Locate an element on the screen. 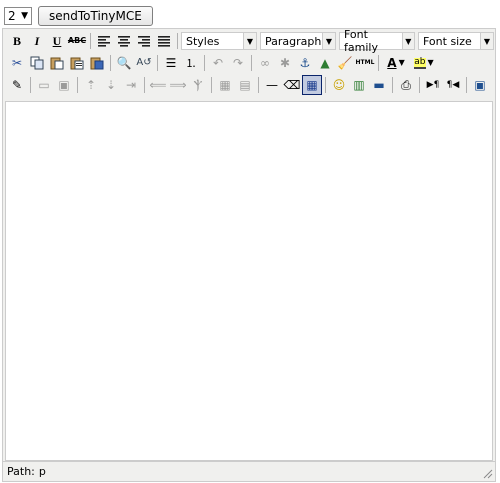  split-cells-button: ▦ is located at coordinates (225, 85).